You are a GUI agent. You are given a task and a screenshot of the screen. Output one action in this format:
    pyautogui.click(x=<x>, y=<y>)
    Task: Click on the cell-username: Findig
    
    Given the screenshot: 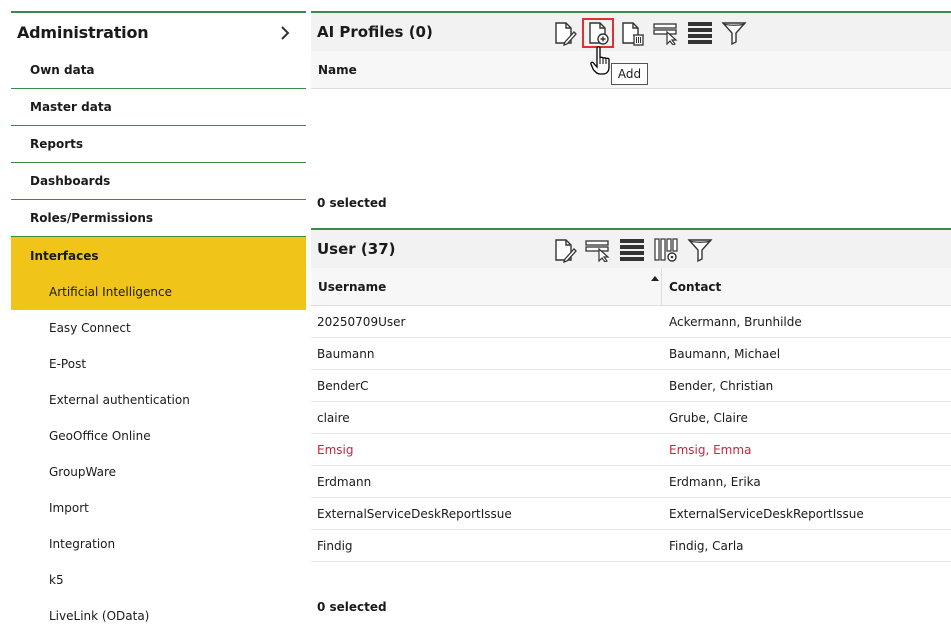 What is the action you would take?
    pyautogui.click(x=335, y=546)
    